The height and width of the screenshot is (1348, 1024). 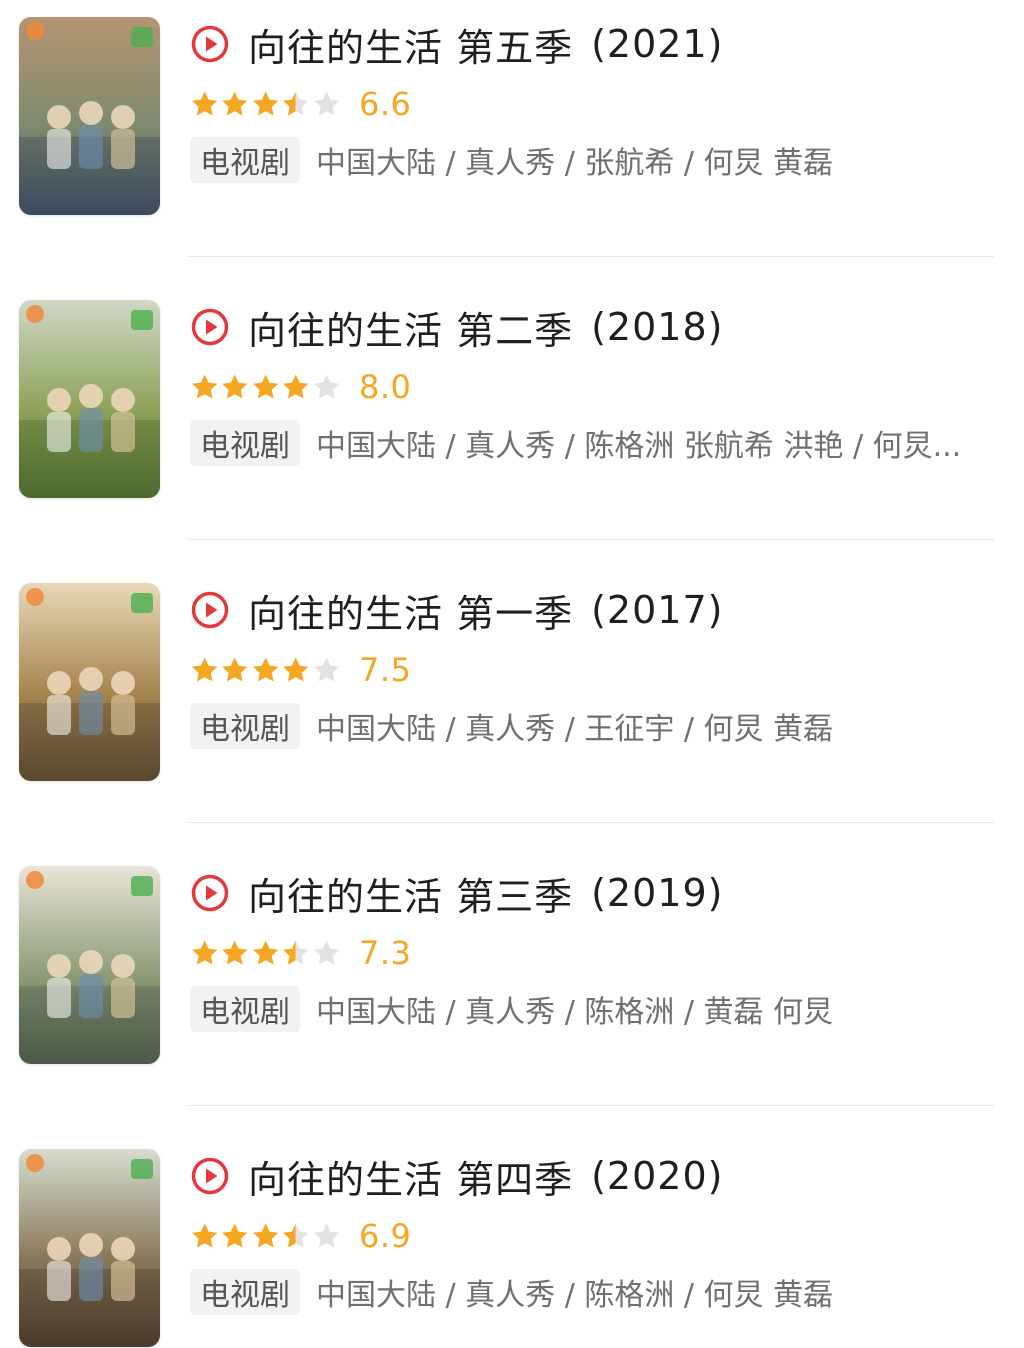 I want to click on show-meta: 中国大陆 / 真人秀 / 王征宇 / 何炅 黄磊, so click(x=575, y=729).